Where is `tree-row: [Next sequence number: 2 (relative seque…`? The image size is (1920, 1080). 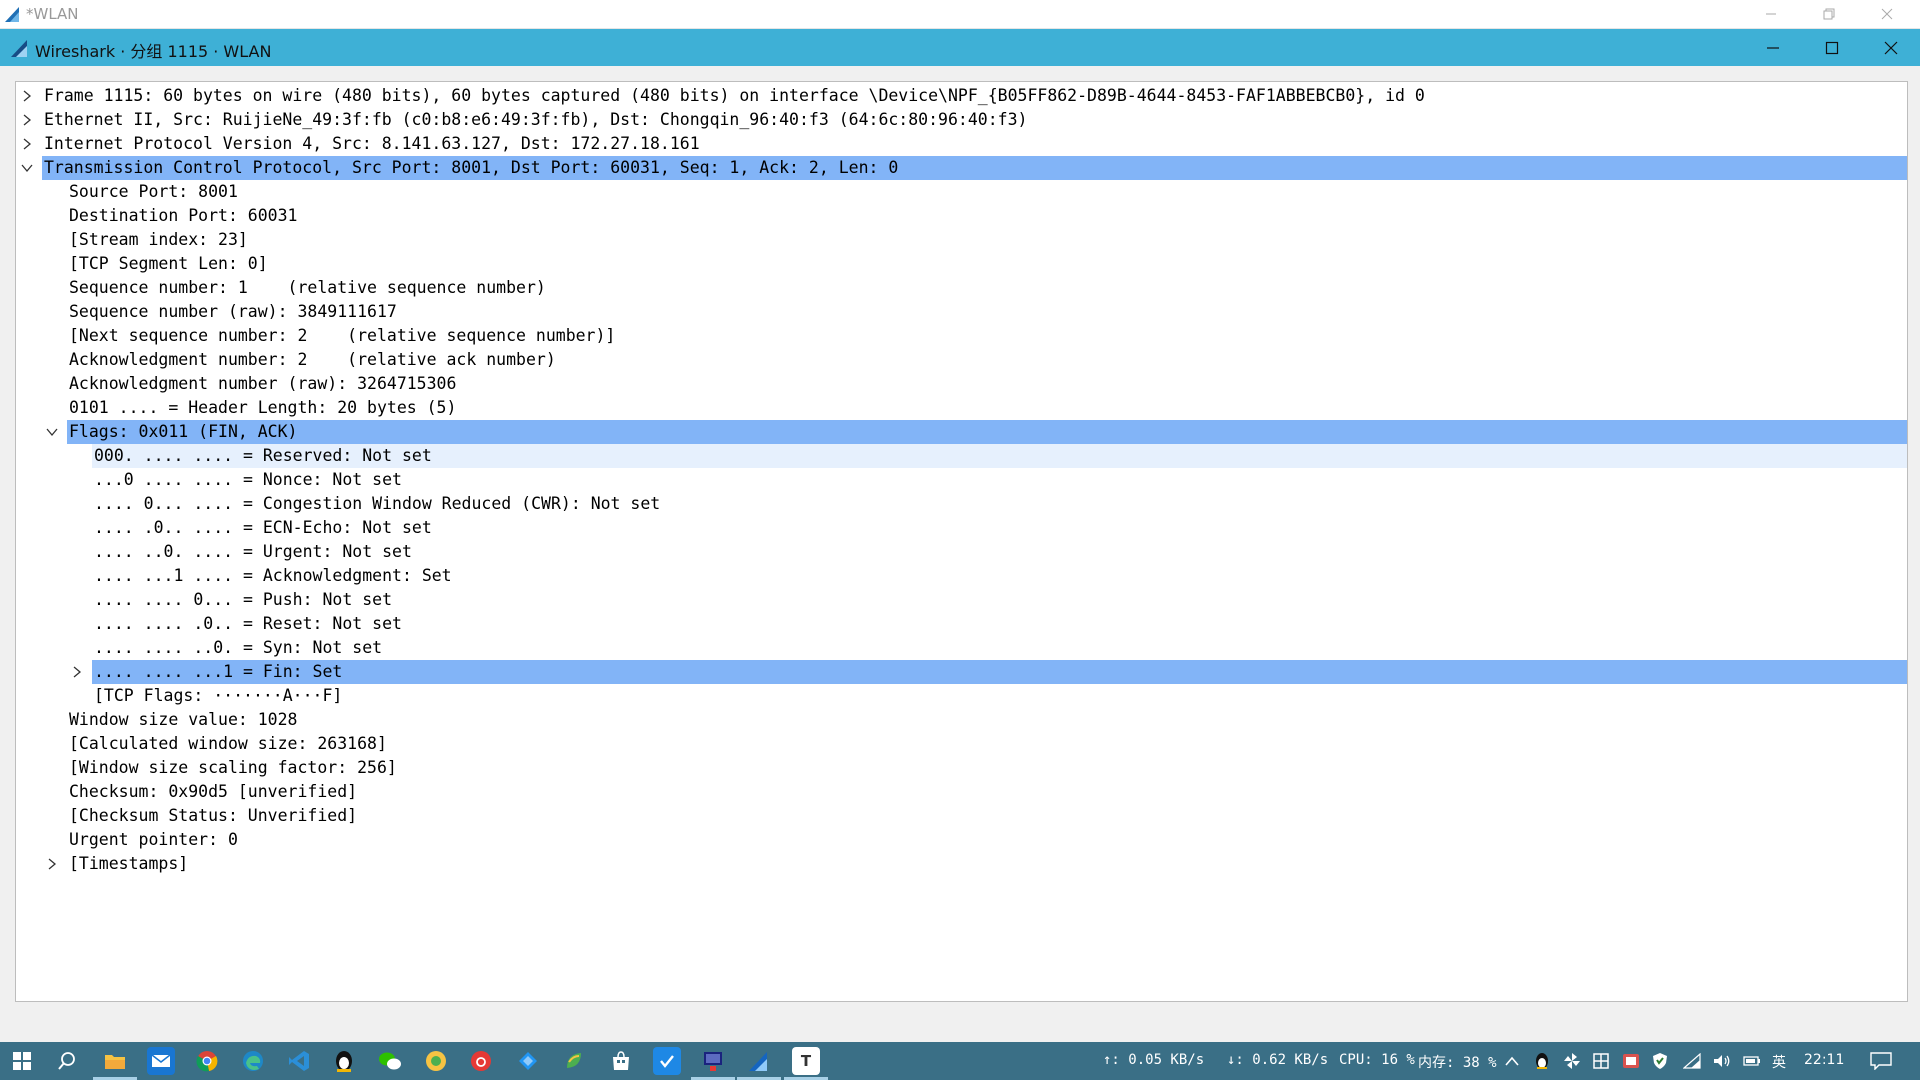 tree-row: [Next sequence number: 2 (relative seque… is located at coordinates (961, 336).